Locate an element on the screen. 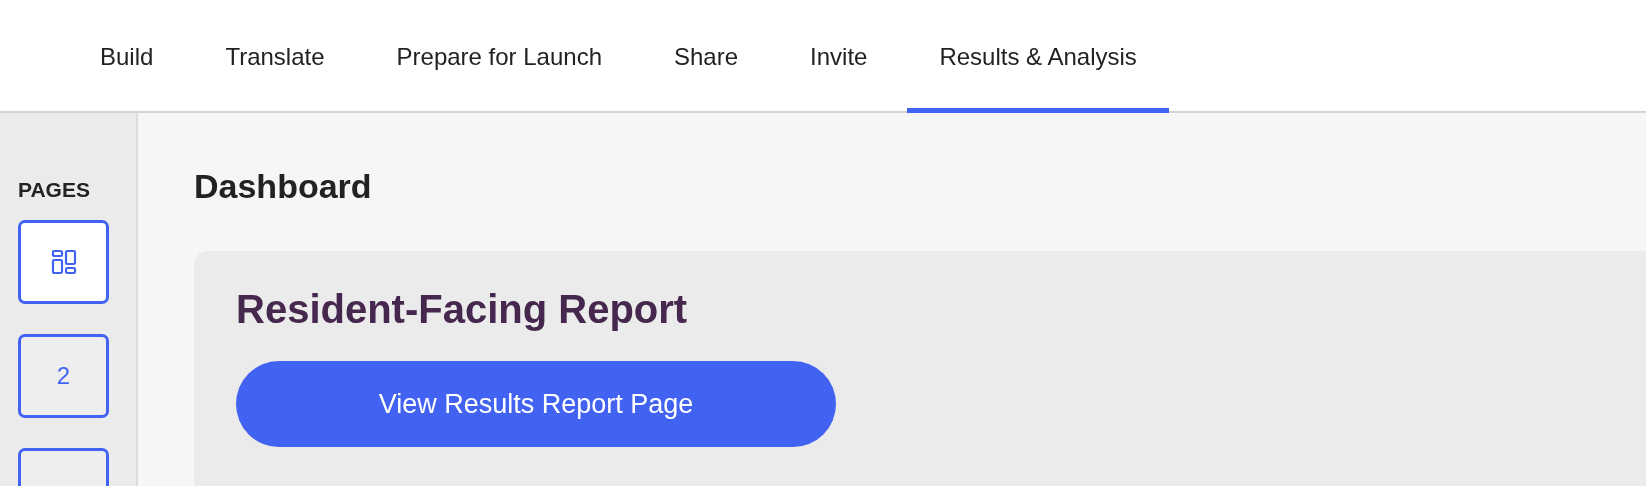  view-report-button: View Results Report Page is located at coordinates (536, 404).